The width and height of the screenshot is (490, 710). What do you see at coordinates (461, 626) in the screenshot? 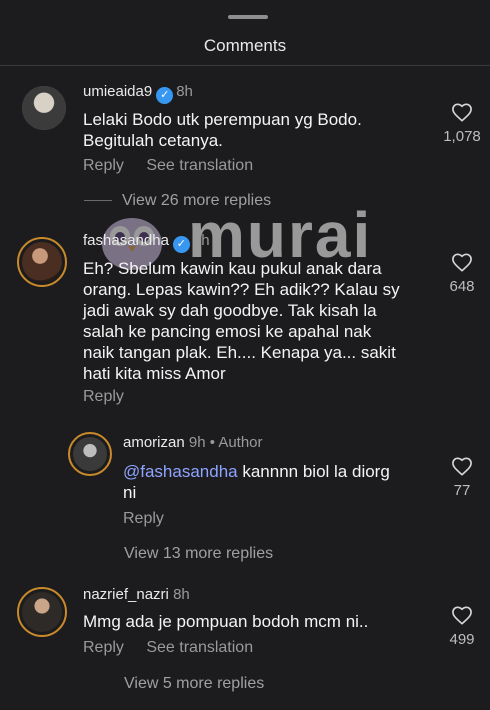
I see `like-button: 499` at bounding box center [461, 626].